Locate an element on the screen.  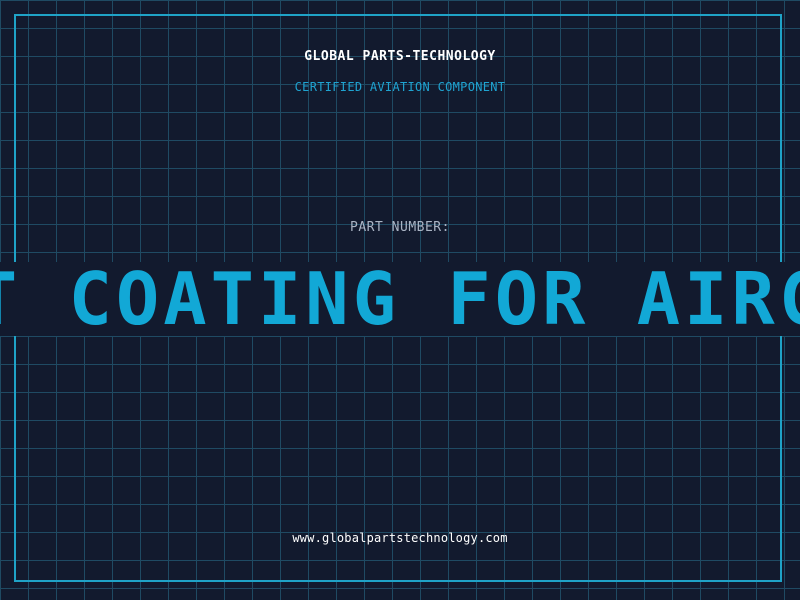
part-number-band: PAINT COATING FOR AIRCRAFT is located at coordinates (400, 299).